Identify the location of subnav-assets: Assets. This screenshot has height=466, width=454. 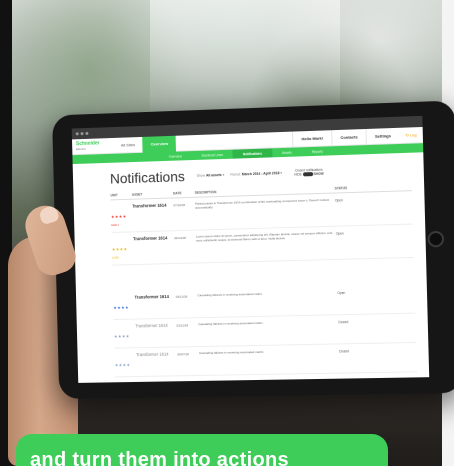
(287, 152).